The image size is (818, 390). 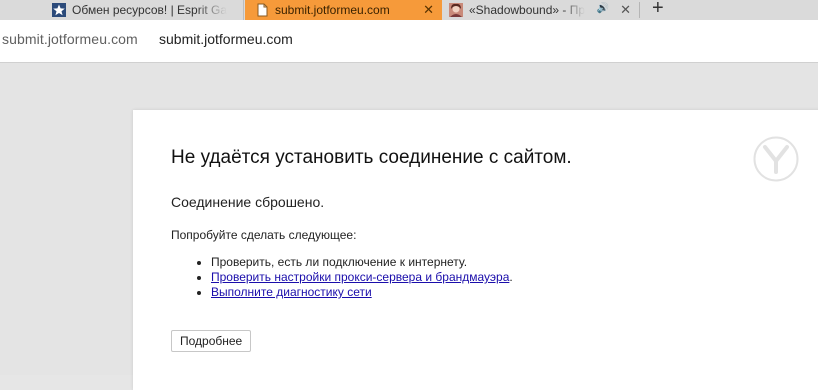 I want to click on blank-page-icon, so click(x=262, y=10).